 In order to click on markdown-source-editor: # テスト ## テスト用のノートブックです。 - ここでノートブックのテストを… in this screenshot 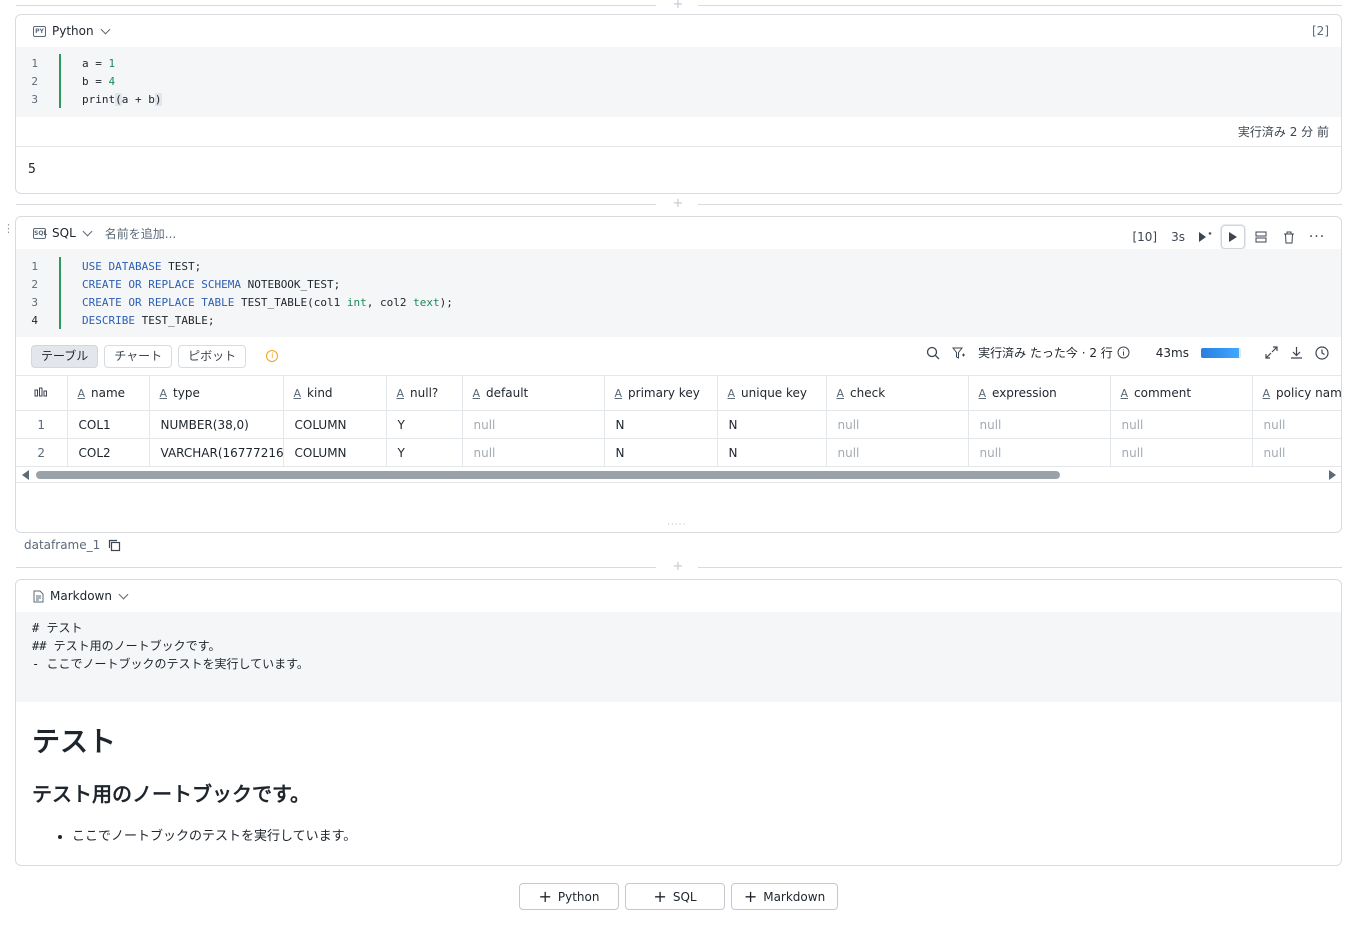, I will do `click(678, 657)`.